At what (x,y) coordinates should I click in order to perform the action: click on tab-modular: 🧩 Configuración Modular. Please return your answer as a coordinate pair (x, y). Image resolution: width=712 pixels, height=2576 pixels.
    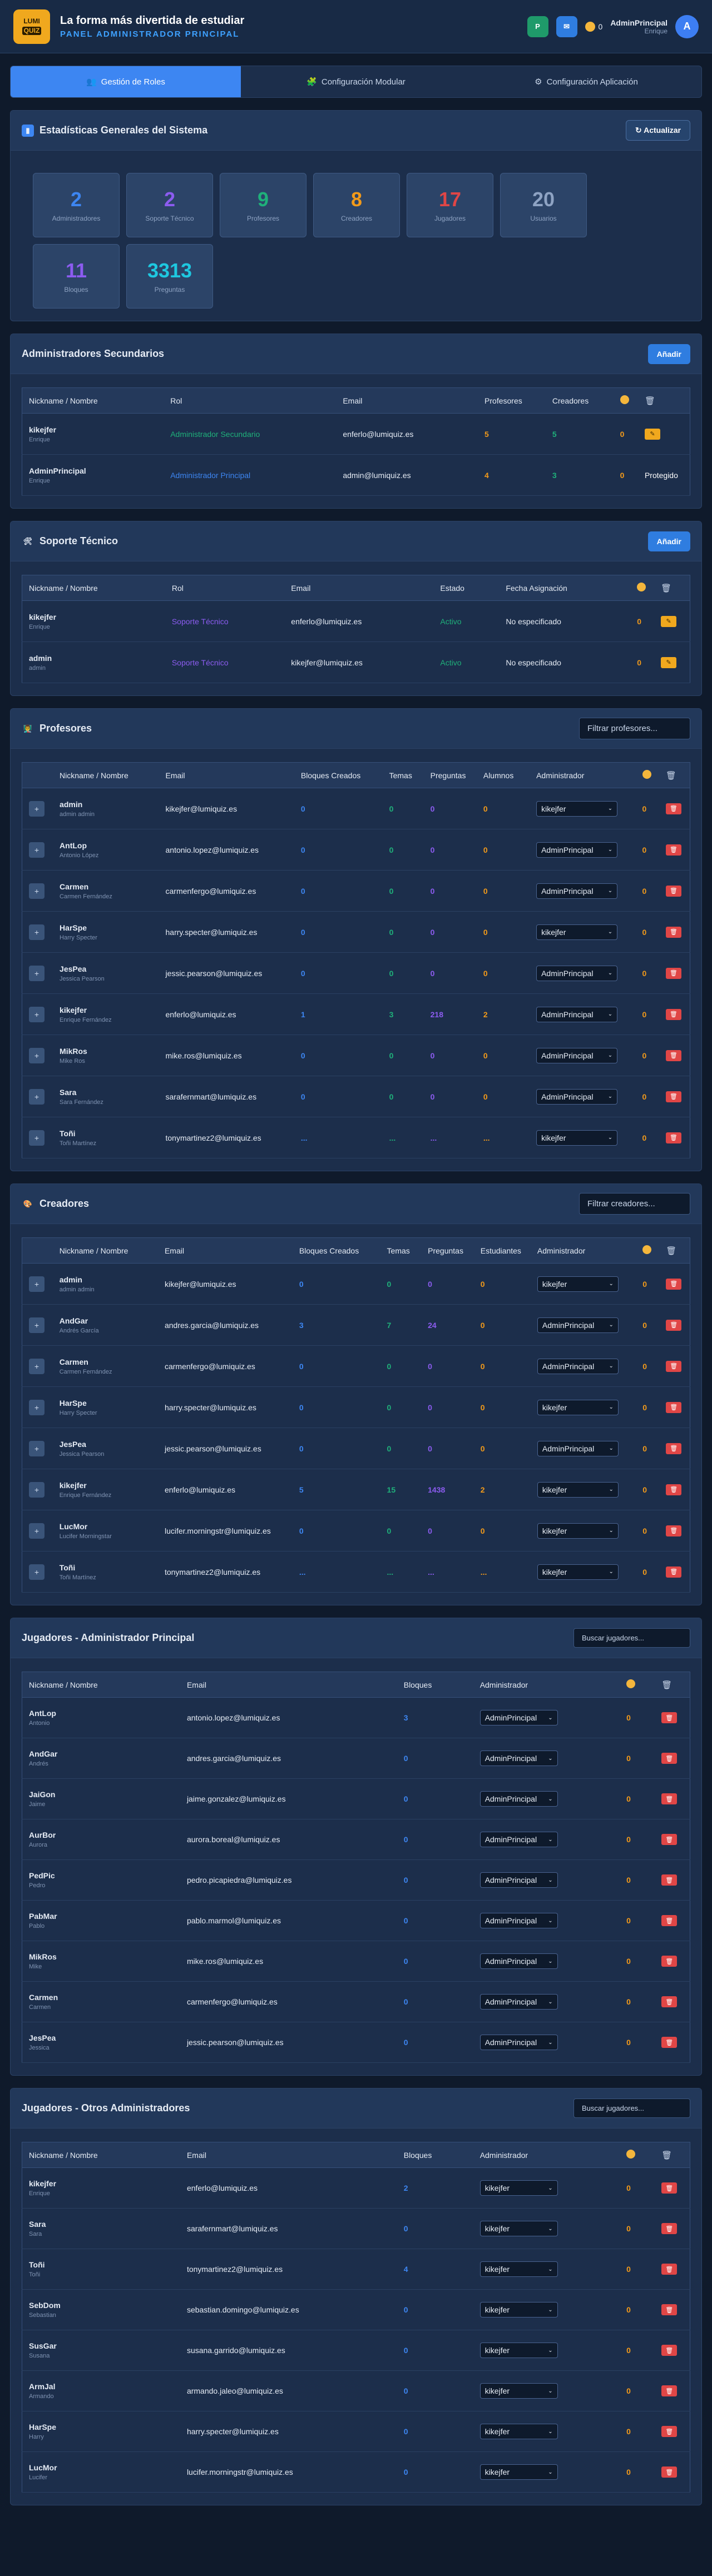
    Looking at the image, I should click on (356, 82).